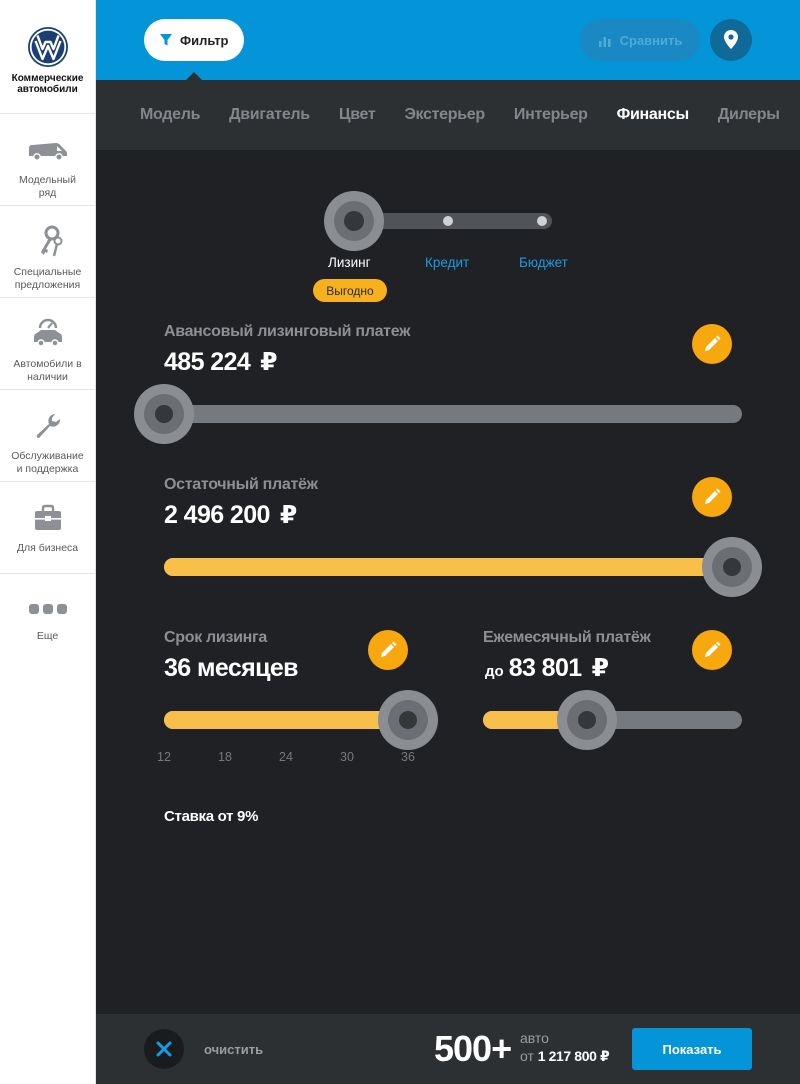 This screenshot has height=1084, width=800. Describe the element at coordinates (692, 1049) in the screenshot. I see `show-button: Показать` at that location.